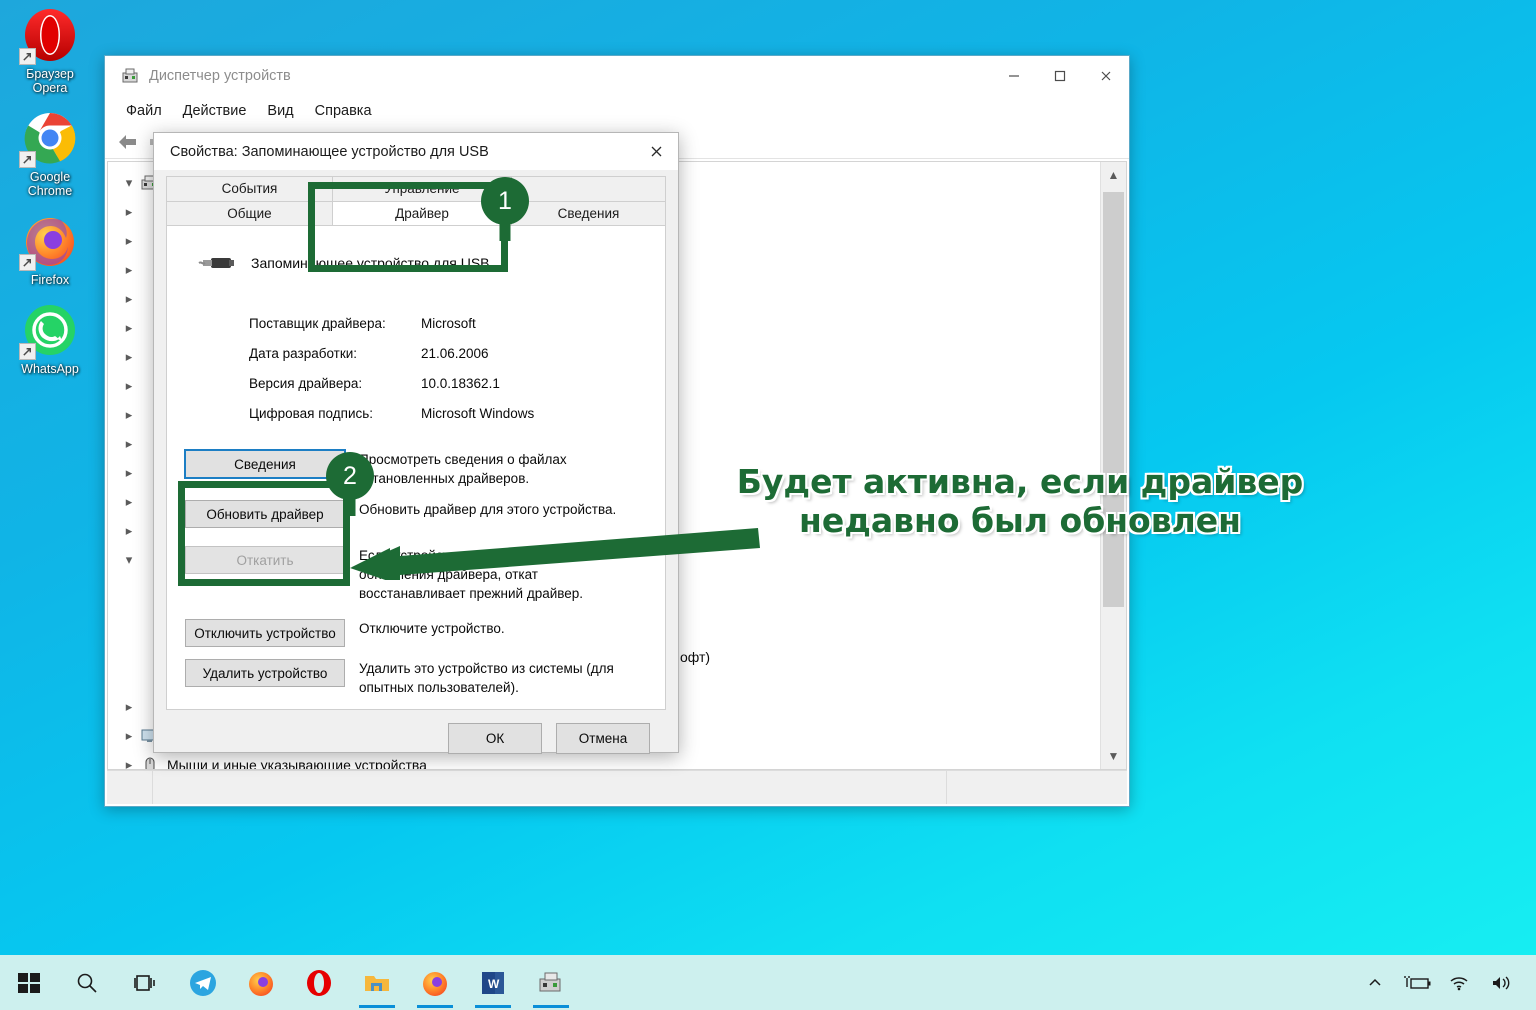 This screenshot has height=1010, width=1536. I want to click on annotation-arrow-icon, so click(555, 554).